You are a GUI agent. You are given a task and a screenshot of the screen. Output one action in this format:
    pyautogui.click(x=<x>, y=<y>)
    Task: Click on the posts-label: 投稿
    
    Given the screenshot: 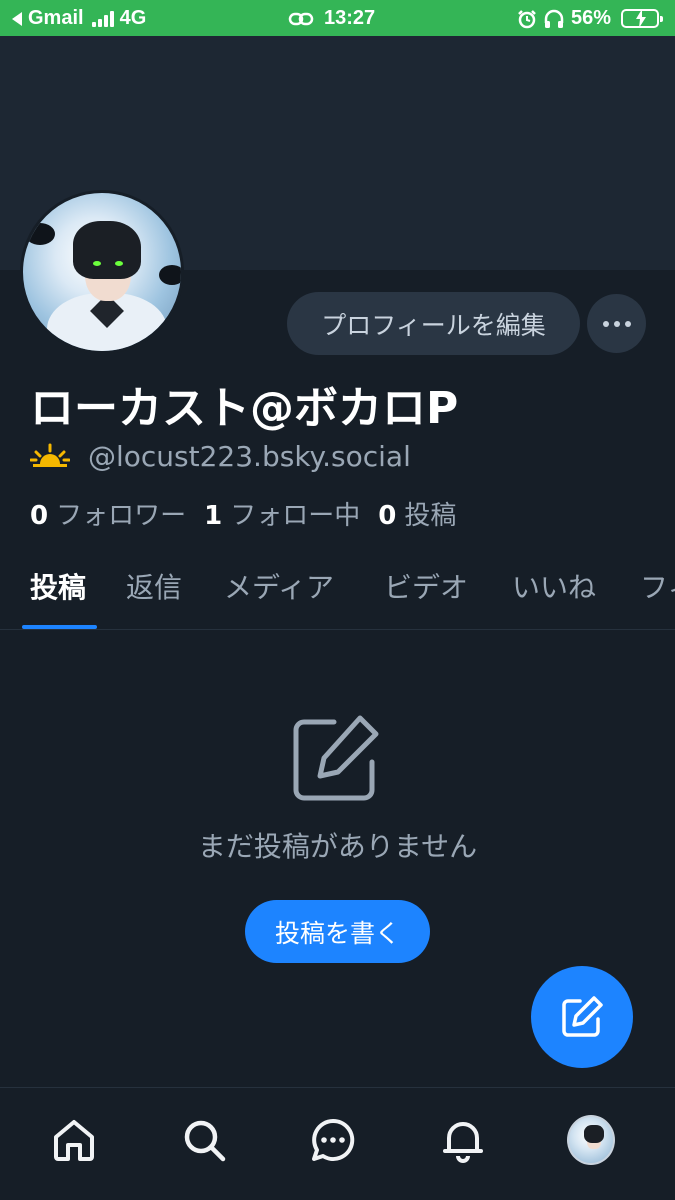 What is the action you would take?
    pyautogui.click(x=430, y=516)
    